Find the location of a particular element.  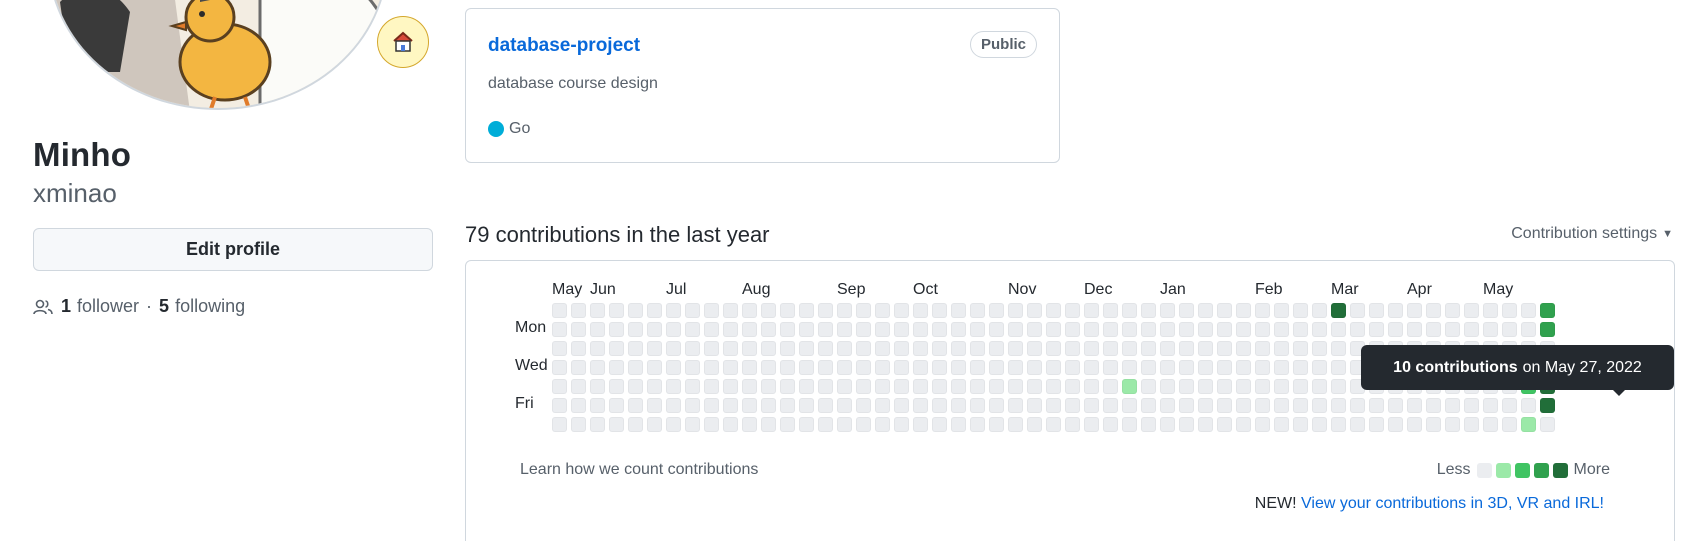

avatar is located at coordinates (218, 55).